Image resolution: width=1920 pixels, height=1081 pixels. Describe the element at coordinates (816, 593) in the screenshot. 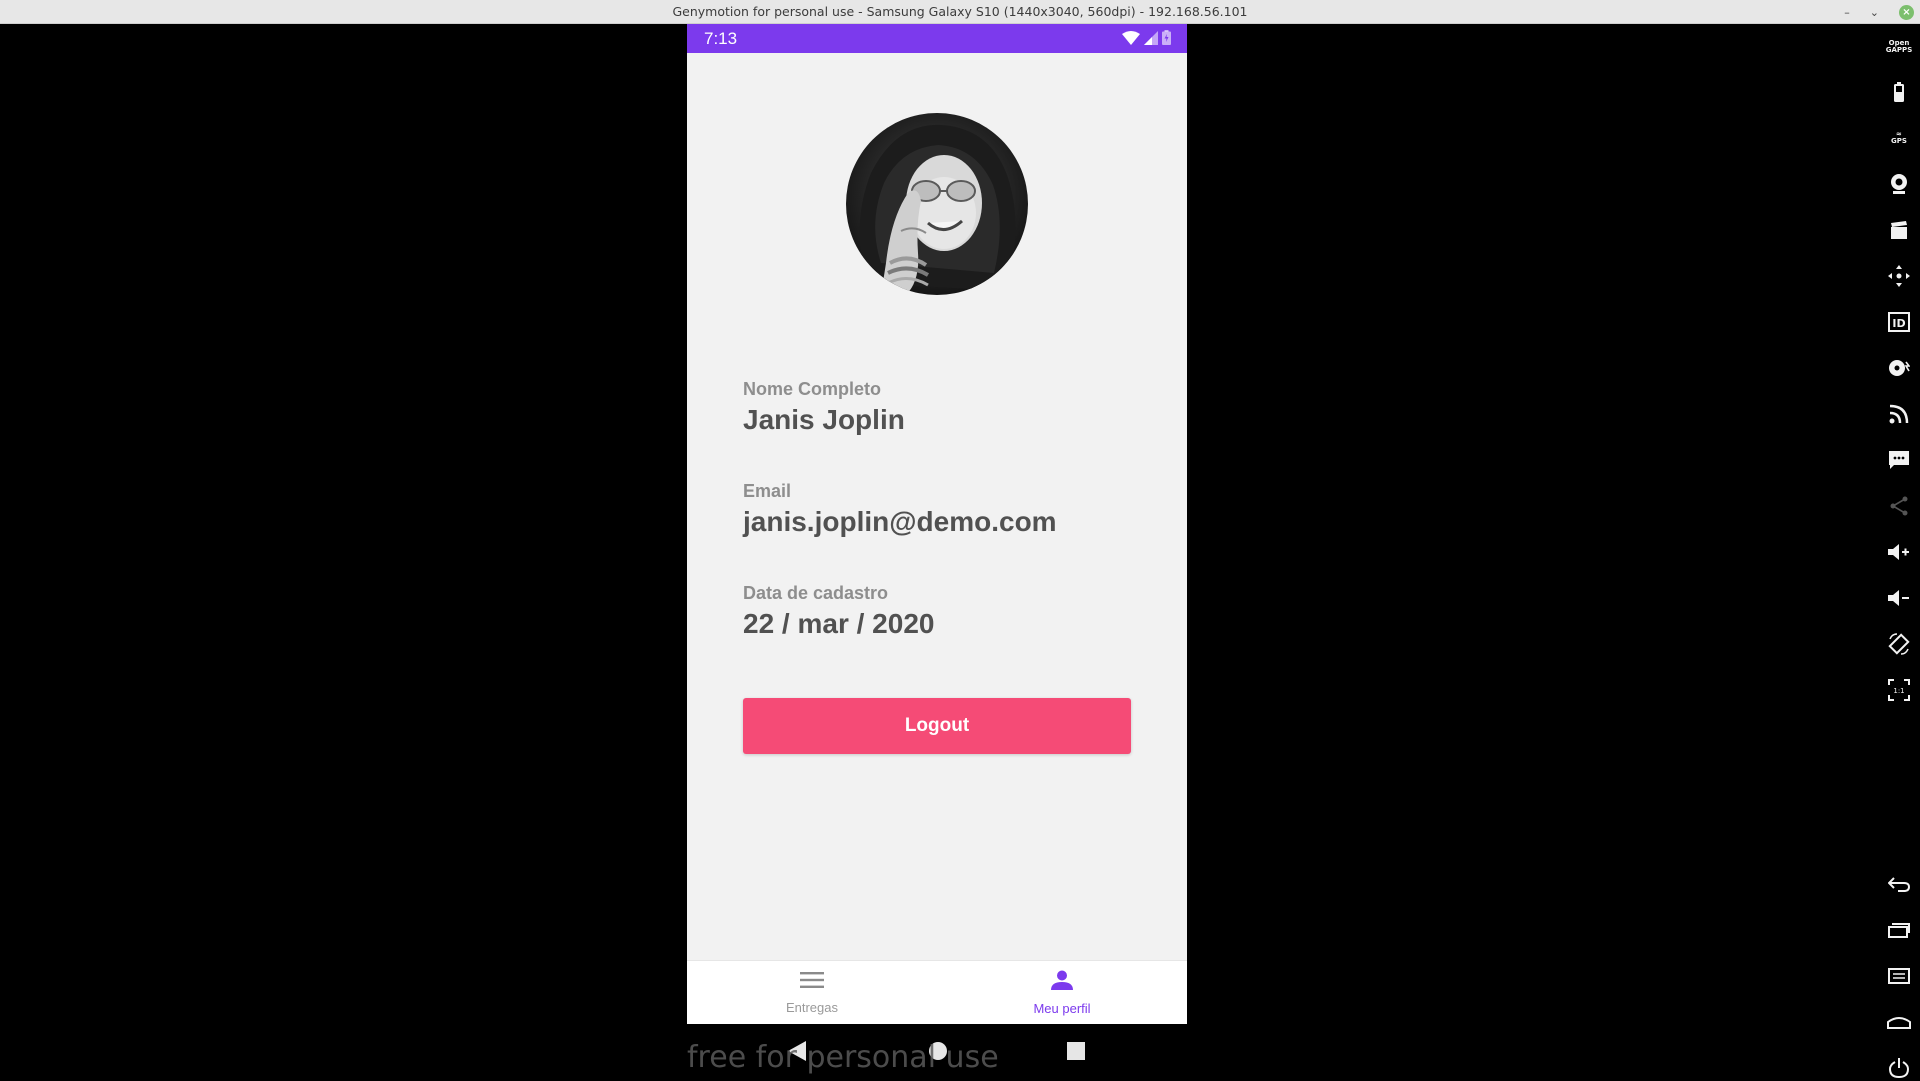

I see `signup-date-label: Data de cadastro` at that location.